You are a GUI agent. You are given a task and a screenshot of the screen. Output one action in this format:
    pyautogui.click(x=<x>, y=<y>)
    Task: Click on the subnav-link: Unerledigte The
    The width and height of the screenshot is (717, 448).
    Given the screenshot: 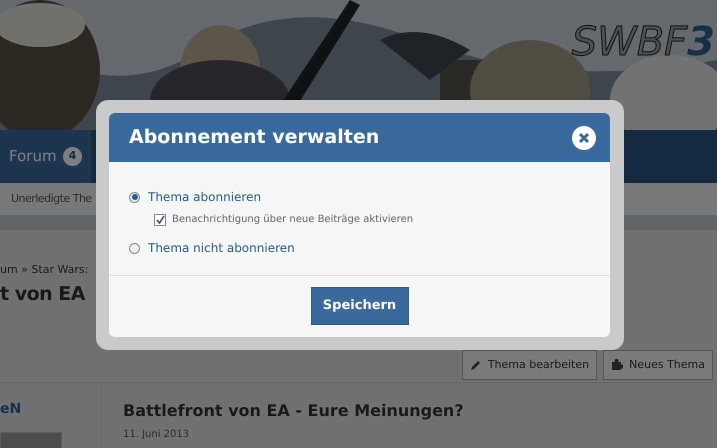 What is the action you would take?
    pyautogui.click(x=51, y=199)
    